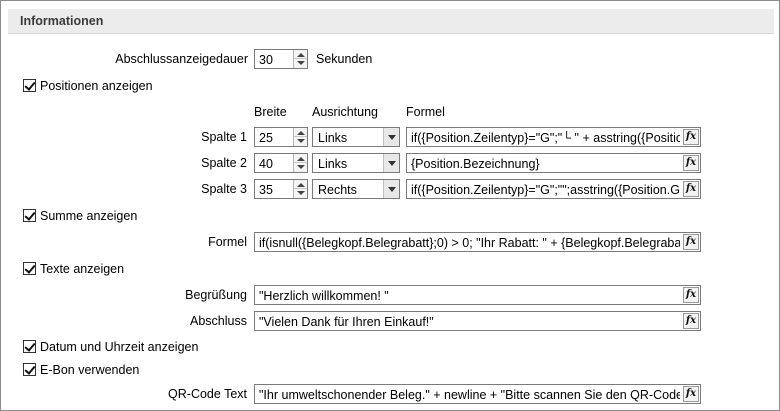 The image size is (780, 411). Describe the element at coordinates (181, 59) in the screenshot. I see `abschluss-duration-label: Abschlussanzeigedauer` at that location.